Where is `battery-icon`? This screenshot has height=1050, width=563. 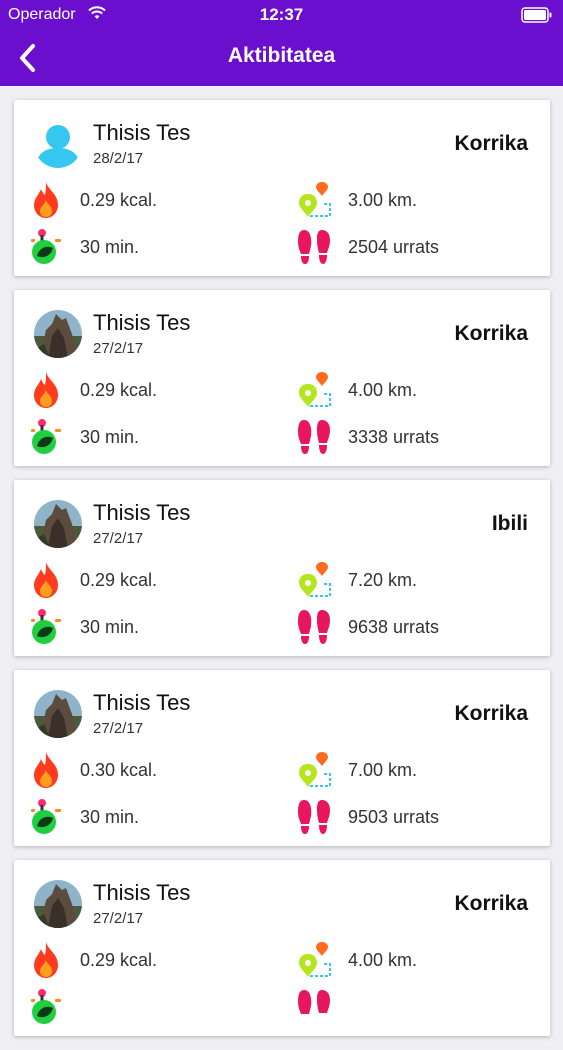 battery-icon is located at coordinates (536, 15).